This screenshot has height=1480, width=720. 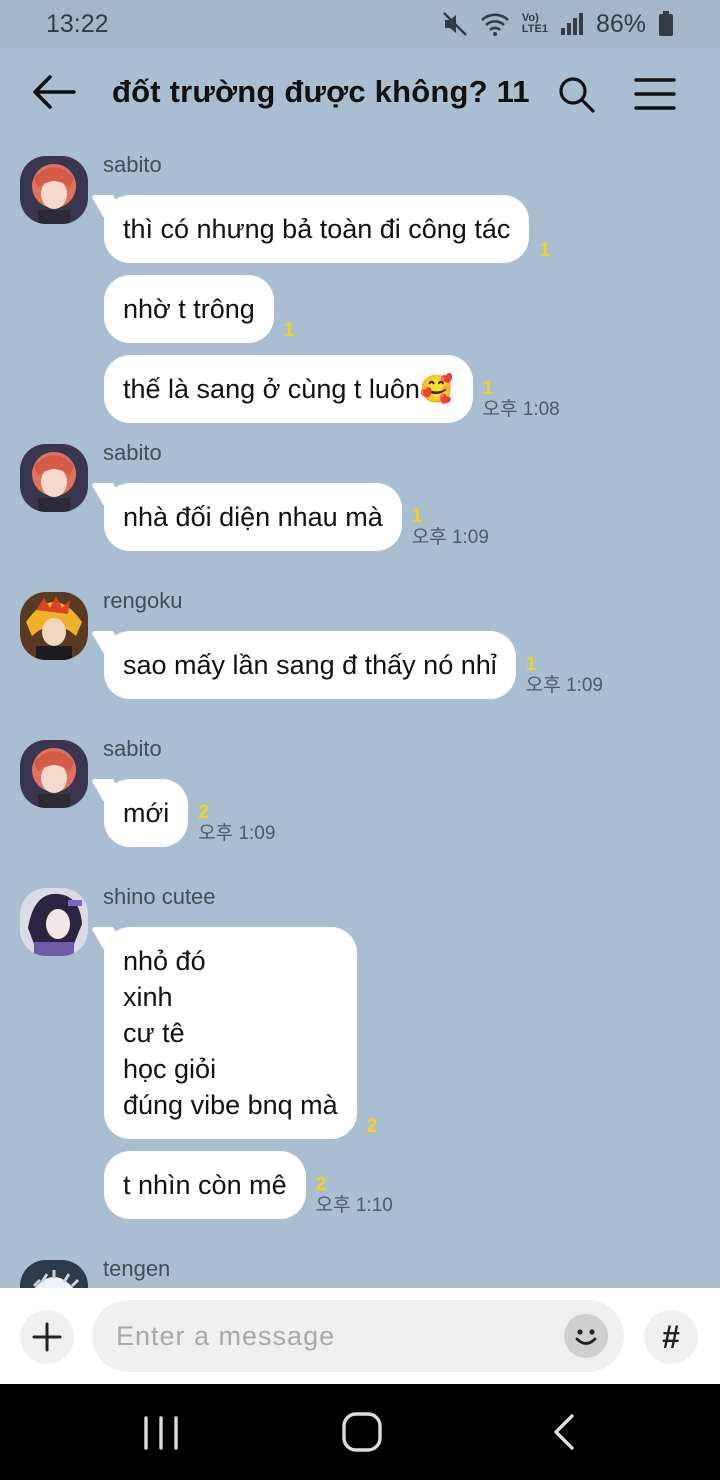 I want to click on message-bubble: thì có nhưng bả toàn đi công tác, so click(x=317, y=229).